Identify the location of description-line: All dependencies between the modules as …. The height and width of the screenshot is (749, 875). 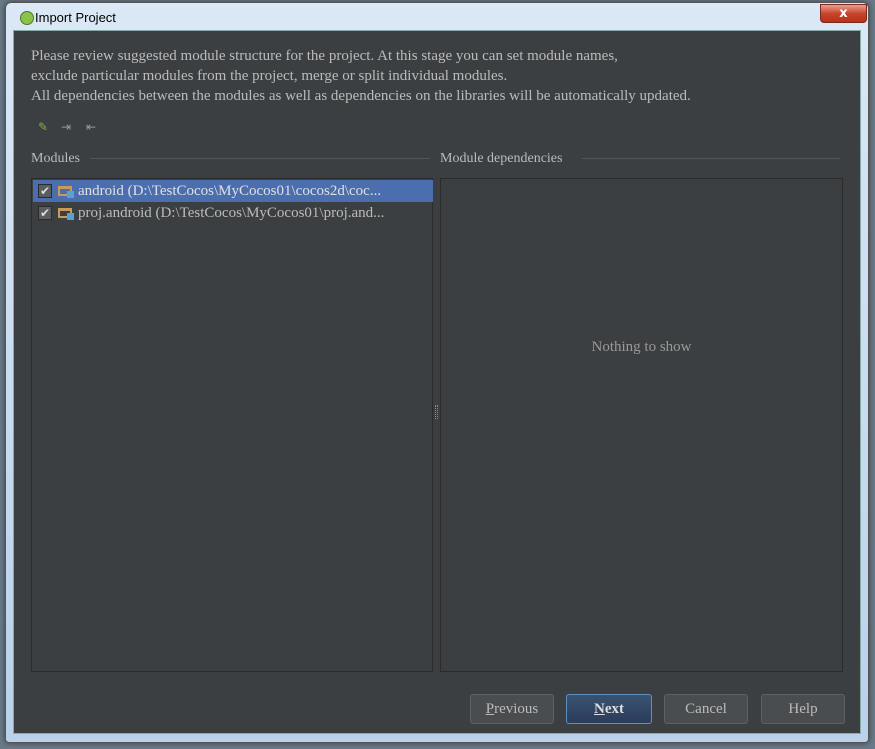
(361, 96).